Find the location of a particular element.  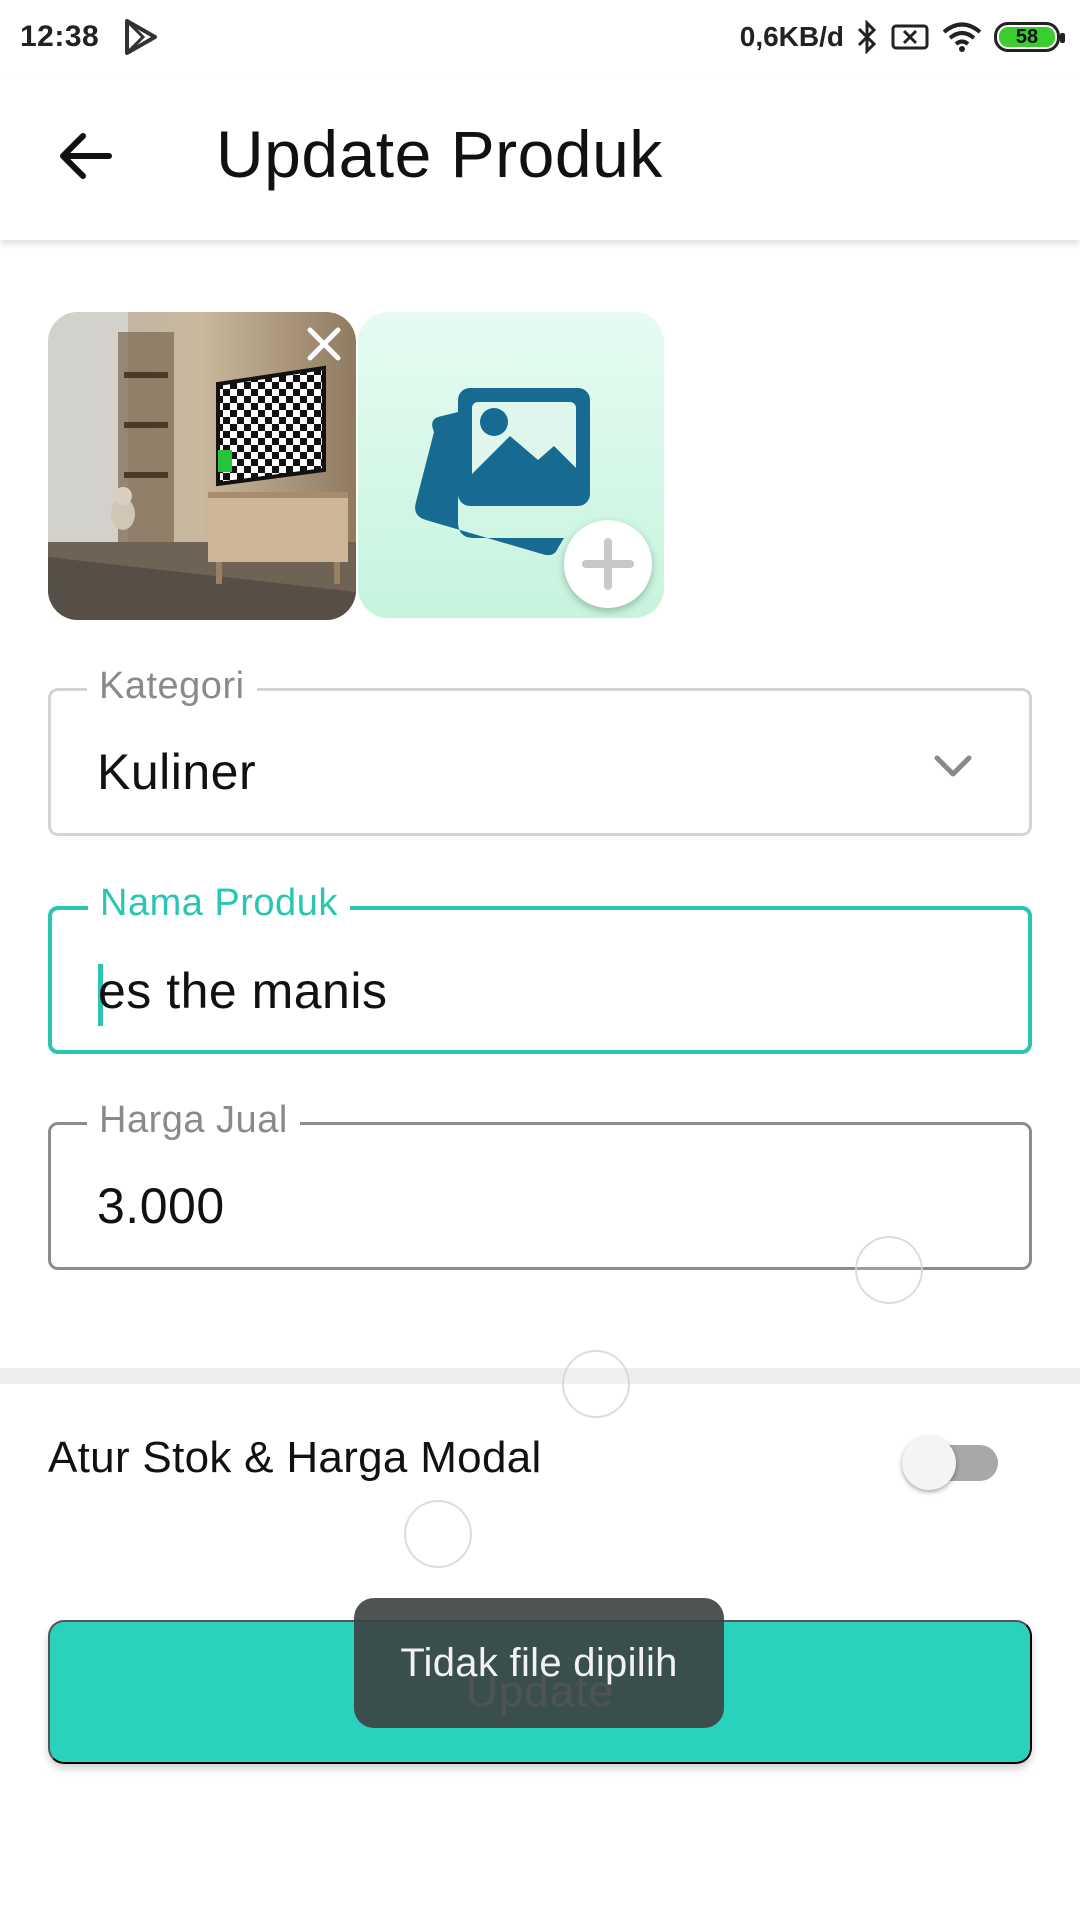

arrow-left-icon is located at coordinates (86, 156).